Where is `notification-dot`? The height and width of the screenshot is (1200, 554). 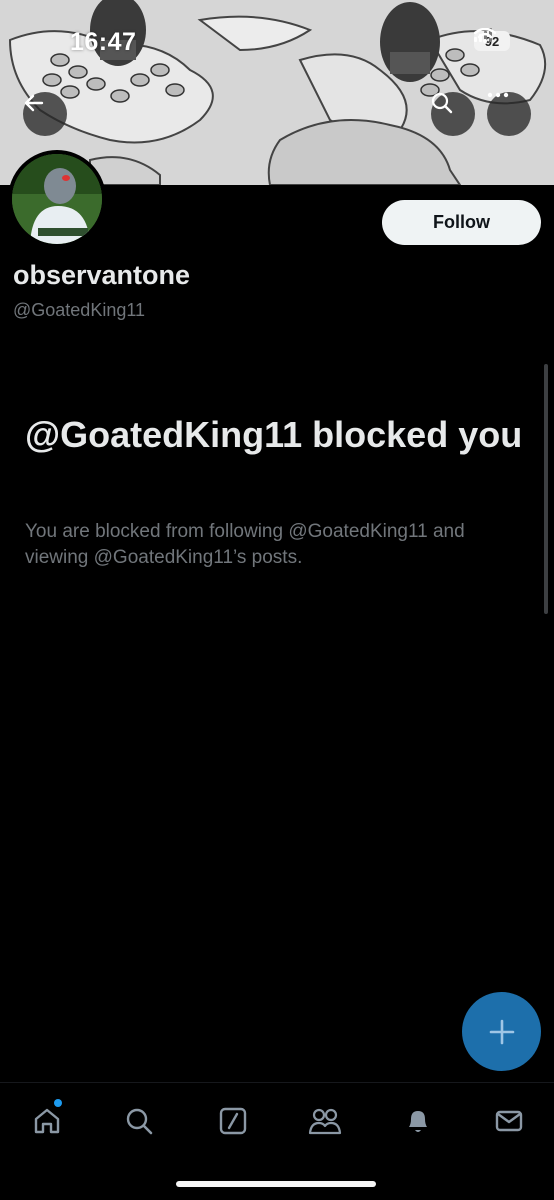
notification-dot is located at coordinates (58, 1103).